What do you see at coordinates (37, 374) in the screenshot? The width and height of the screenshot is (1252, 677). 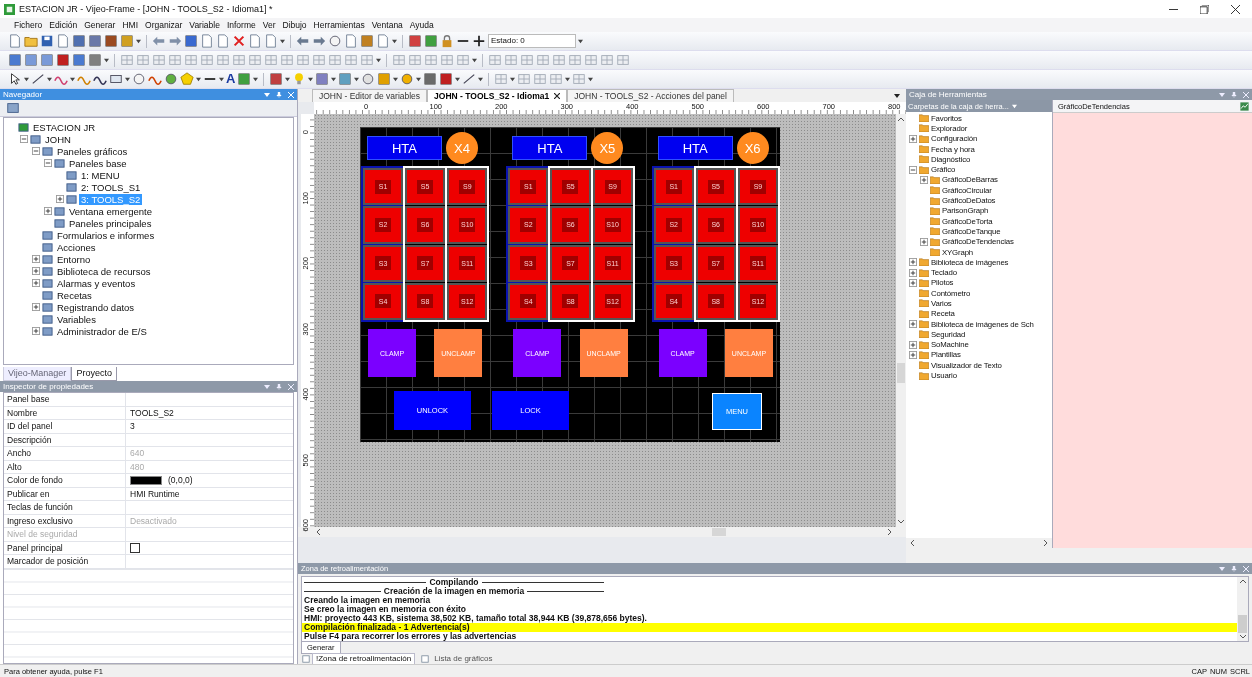 I see `panel-tab: Vijeo-Manager` at bounding box center [37, 374].